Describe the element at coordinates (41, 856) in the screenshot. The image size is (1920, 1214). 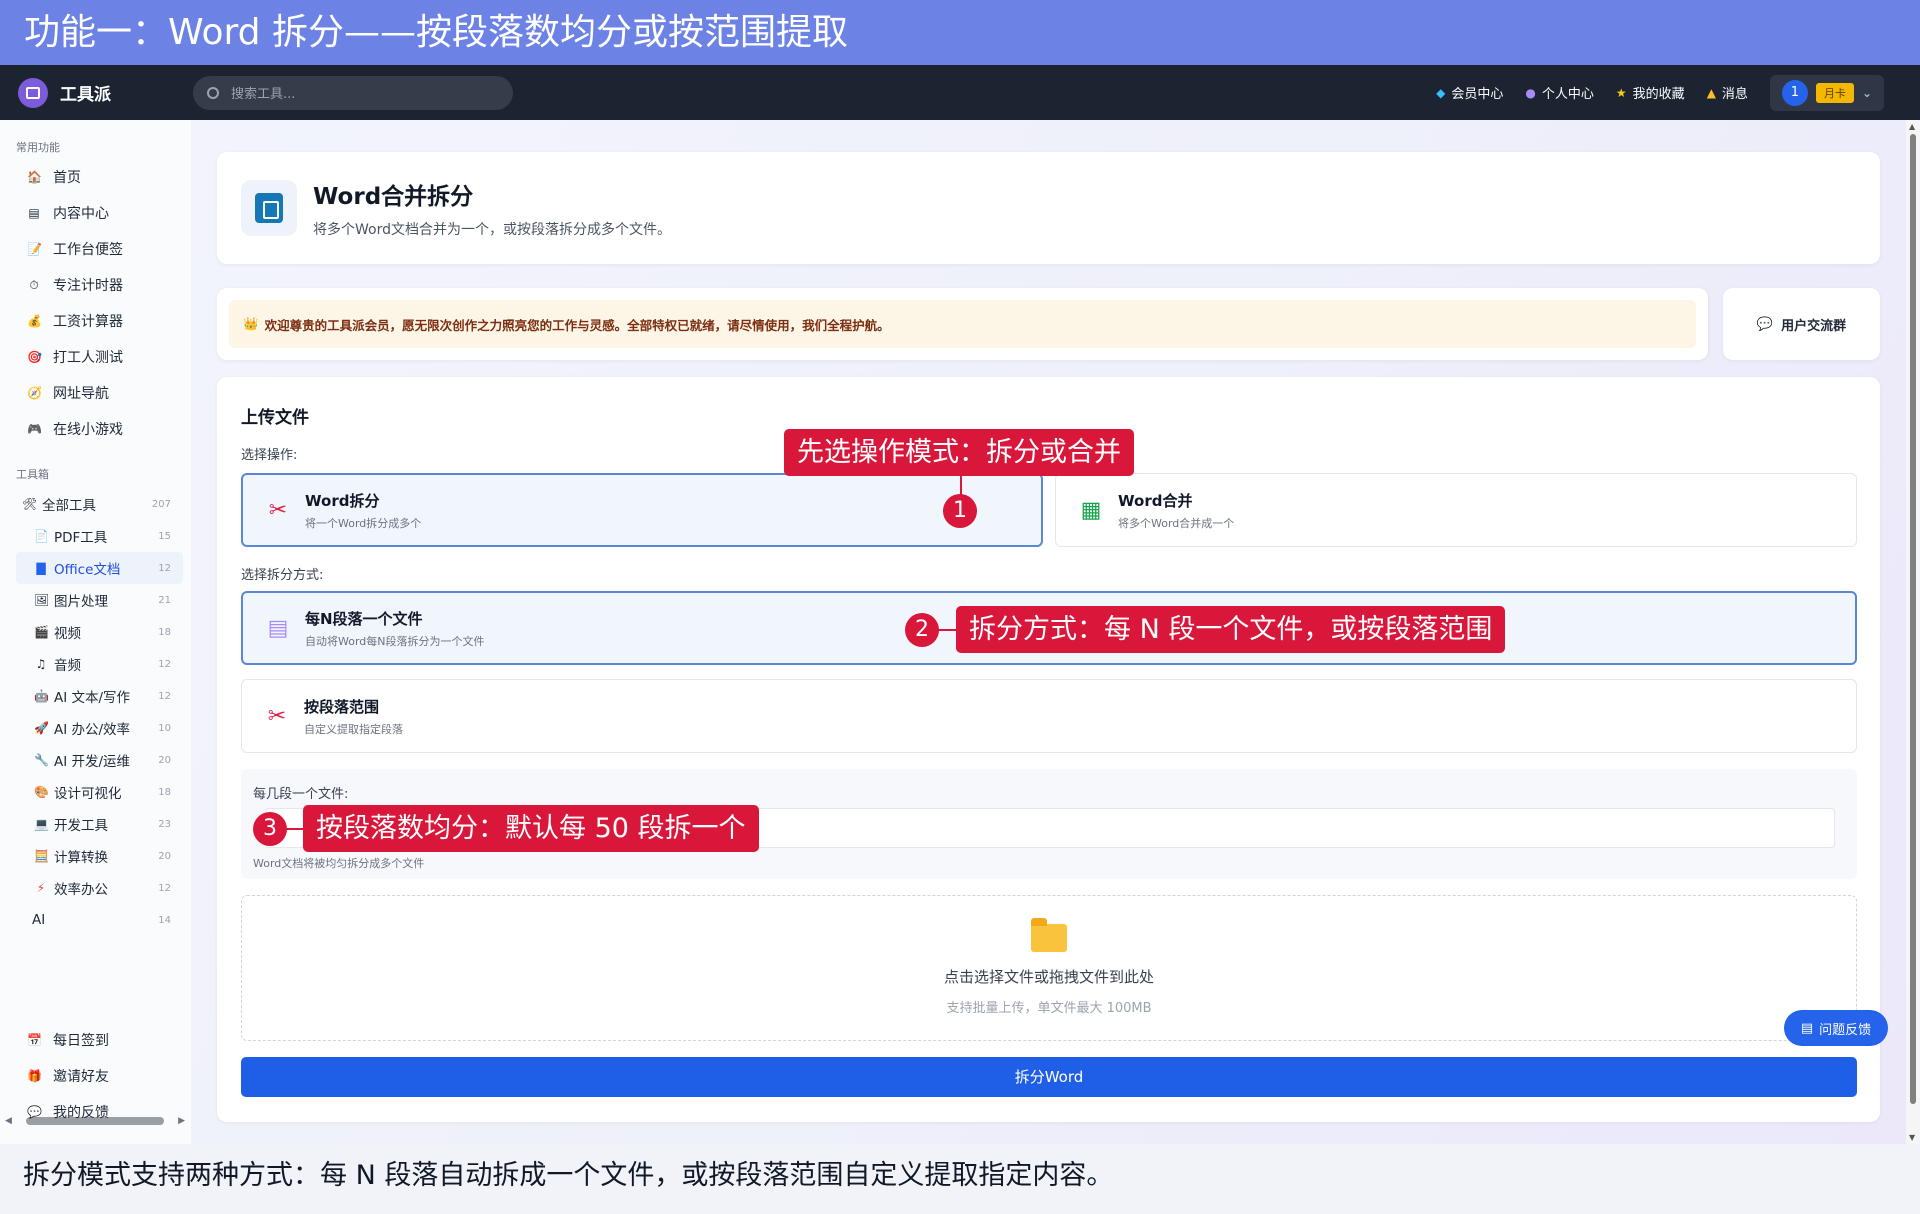
I see `abacus-icon: 🧮` at that location.